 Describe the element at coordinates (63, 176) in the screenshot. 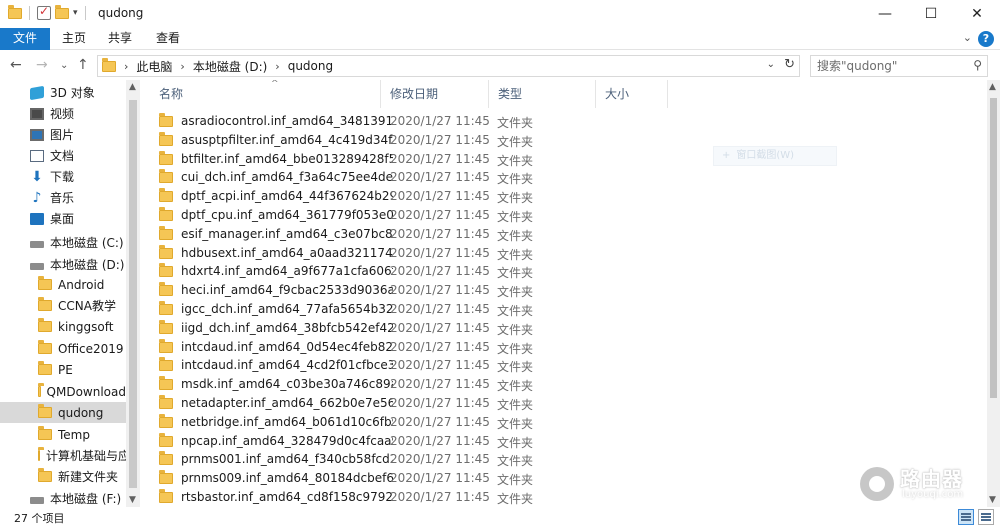

I see `sidebar-item-downloads: ⬇ 下载` at that location.